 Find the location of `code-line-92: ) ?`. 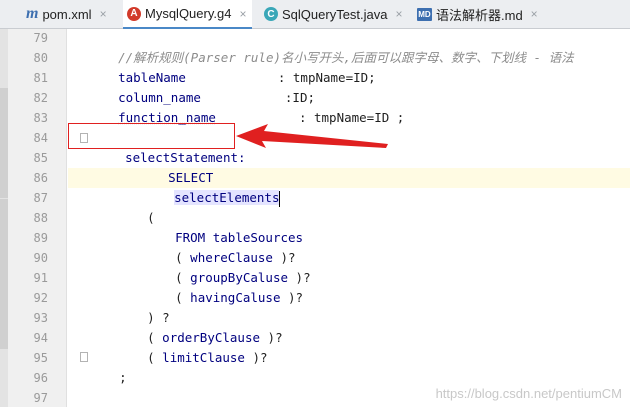

code-line-92: ) ? is located at coordinates (143, 306).